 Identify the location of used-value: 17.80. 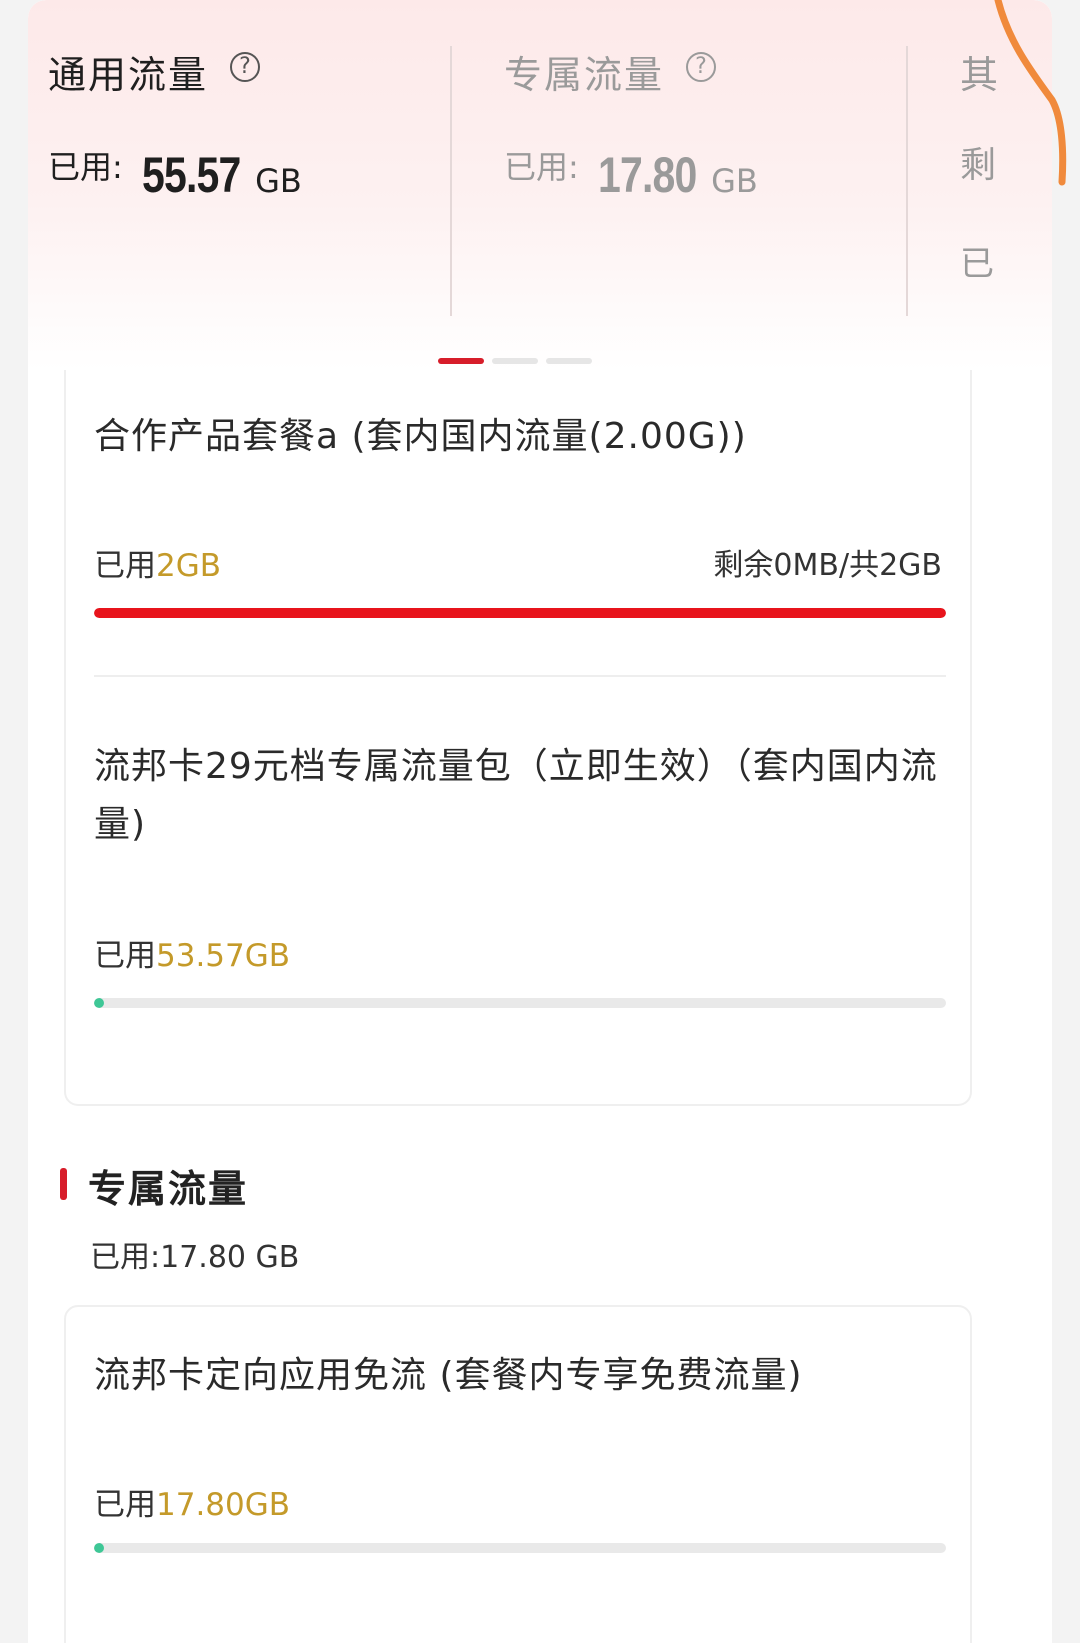
(647, 175).